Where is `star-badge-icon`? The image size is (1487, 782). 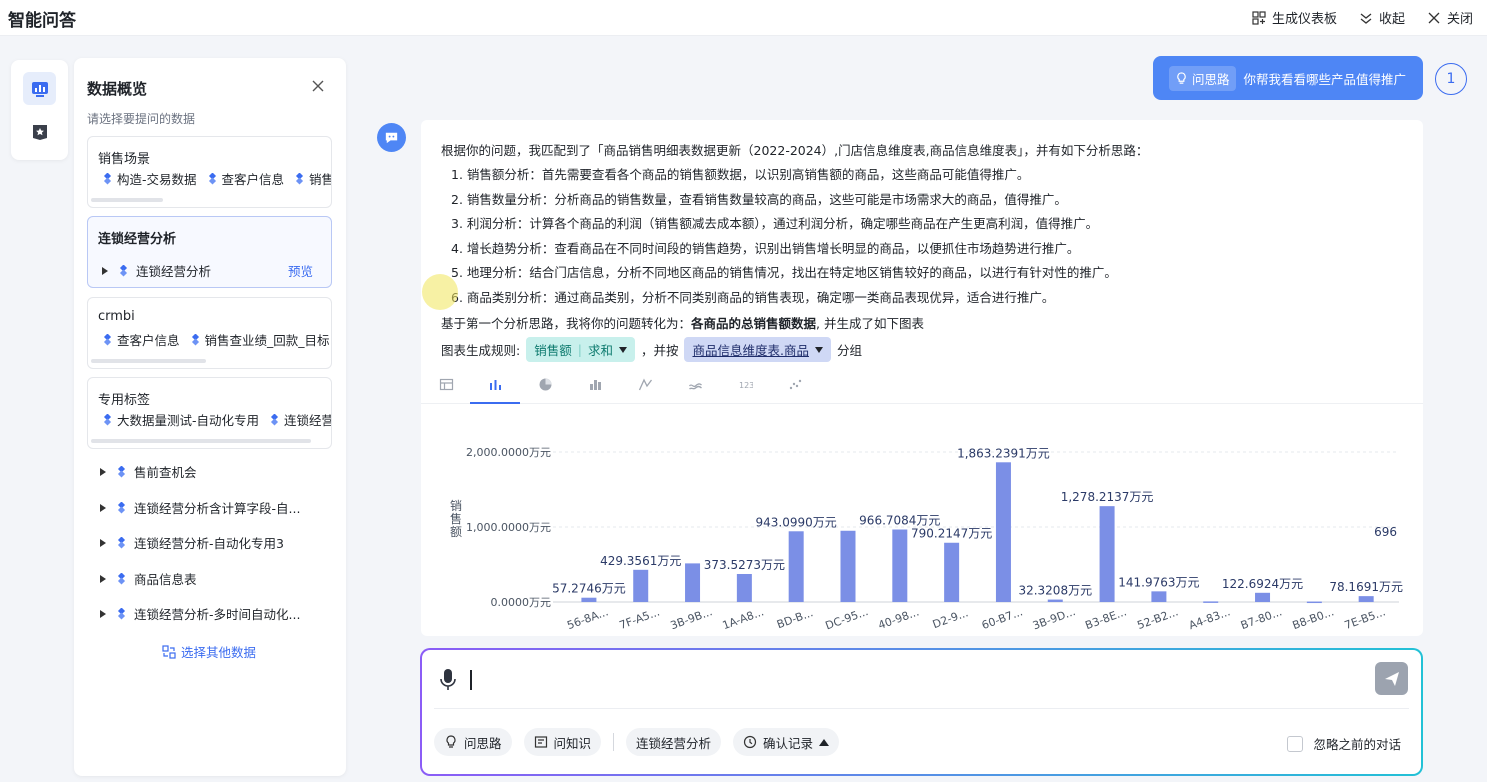 star-badge-icon is located at coordinates (39, 132).